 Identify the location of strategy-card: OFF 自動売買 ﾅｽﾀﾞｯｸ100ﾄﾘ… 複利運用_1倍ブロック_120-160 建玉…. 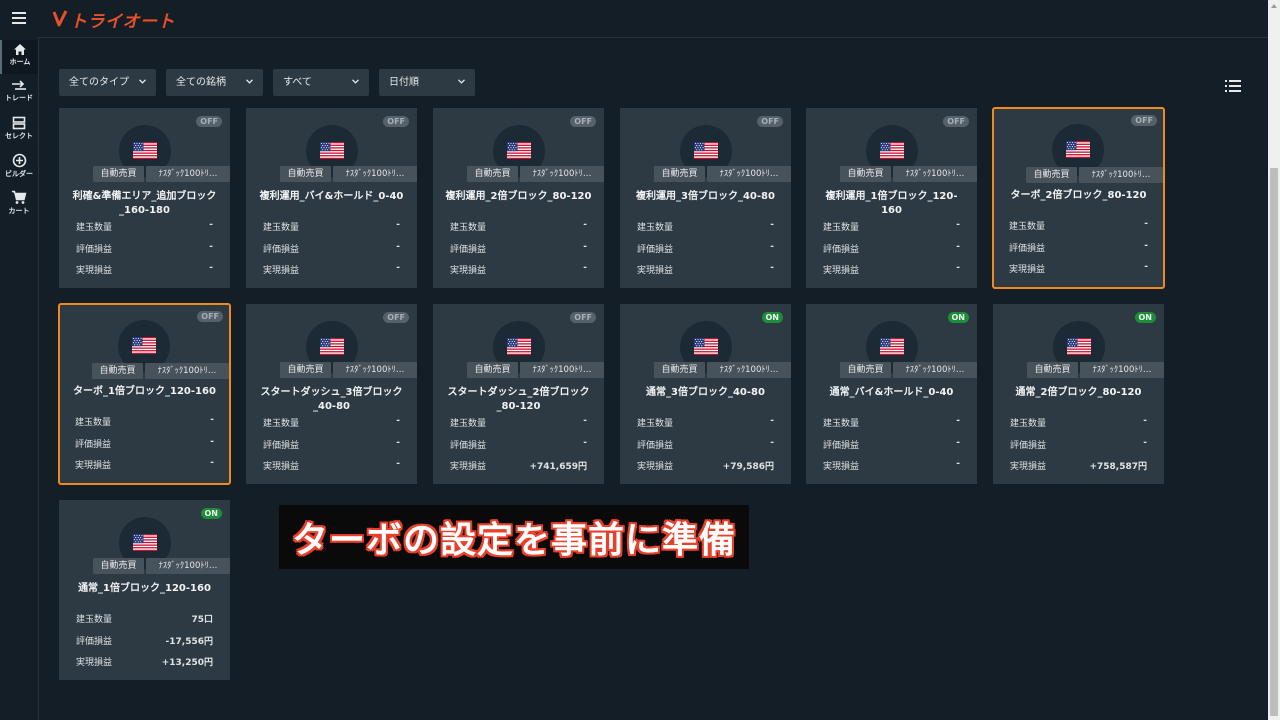
(891, 198).